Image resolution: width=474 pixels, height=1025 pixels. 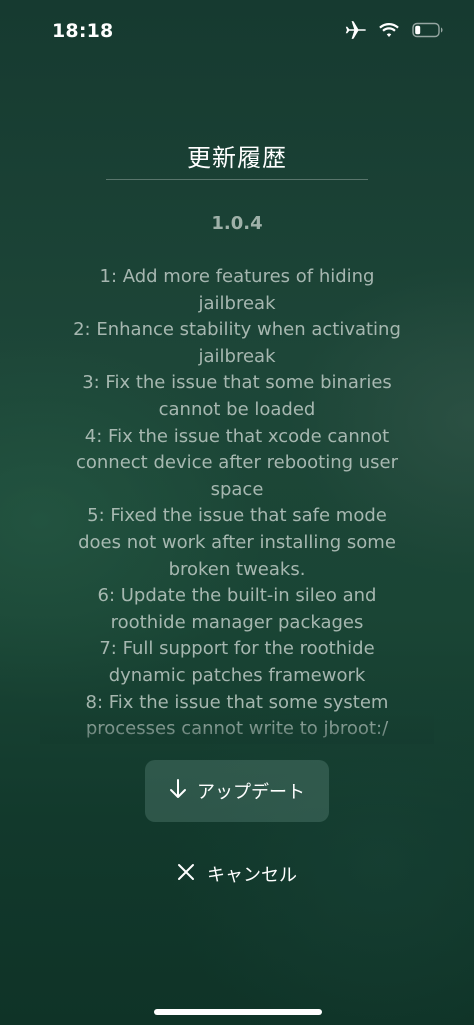 I want to click on note-line: roothide manager packages, so click(x=237, y=622).